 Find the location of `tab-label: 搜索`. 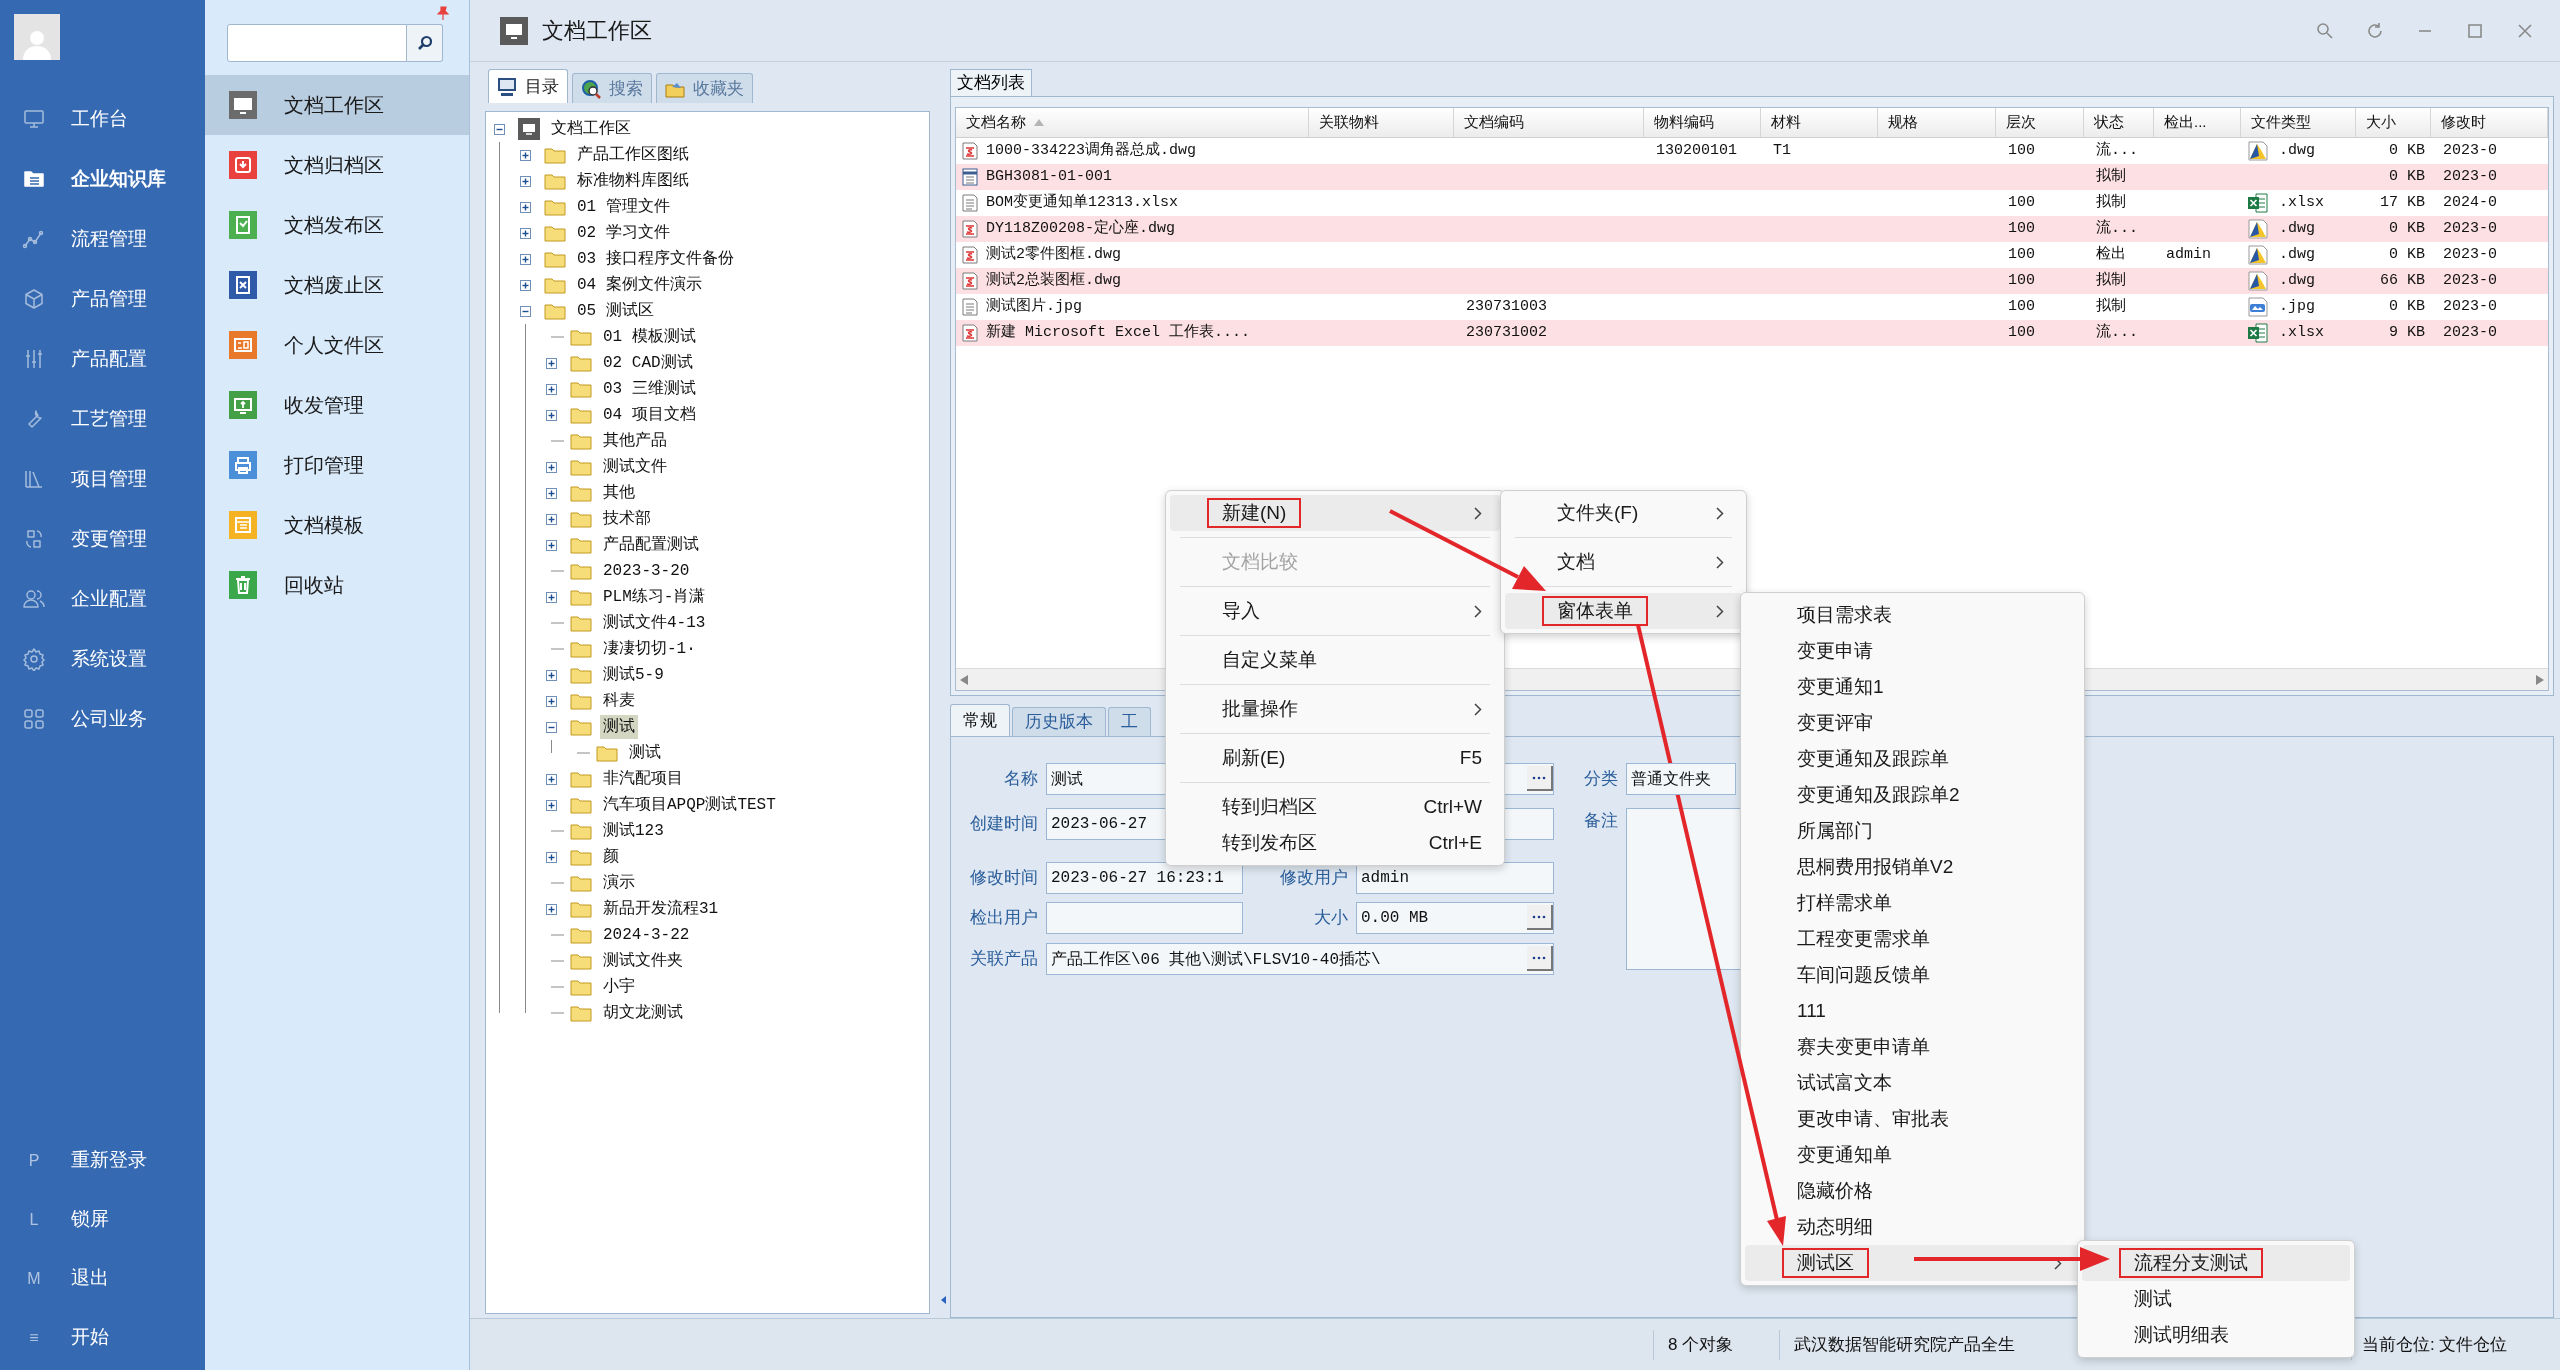

tab-label: 搜索 is located at coordinates (626, 88).